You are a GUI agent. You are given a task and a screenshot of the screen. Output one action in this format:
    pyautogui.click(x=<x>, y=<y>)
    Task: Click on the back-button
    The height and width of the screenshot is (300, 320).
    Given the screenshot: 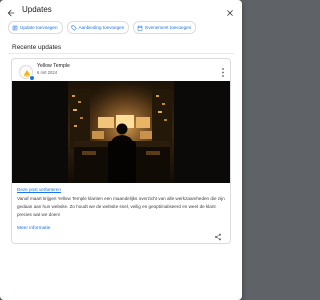 What is the action you would take?
    pyautogui.click(x=11, y=11)
    